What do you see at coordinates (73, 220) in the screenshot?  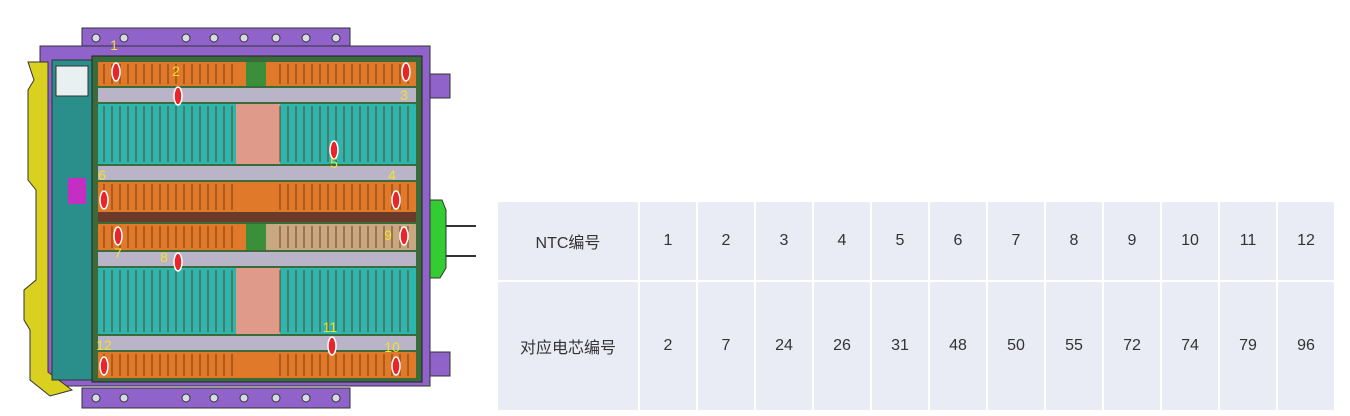 I see `left-electronics` at bounding box center [73, 220].